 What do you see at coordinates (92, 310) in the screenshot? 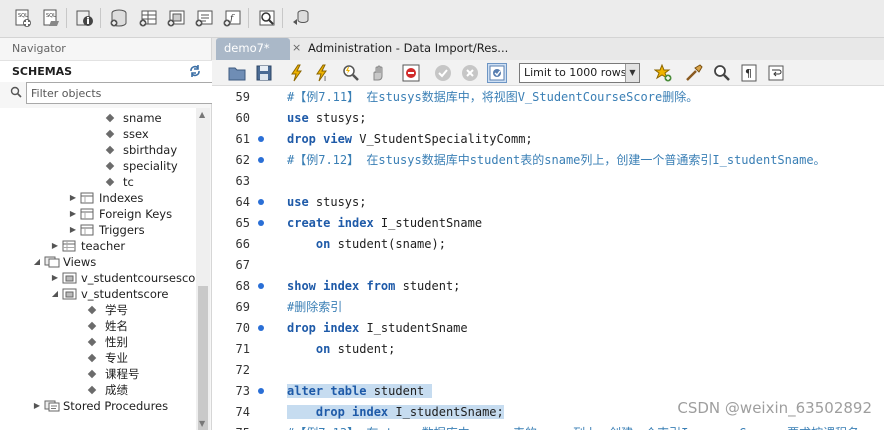
I see `column-icon` at bounding box center [92, 310].